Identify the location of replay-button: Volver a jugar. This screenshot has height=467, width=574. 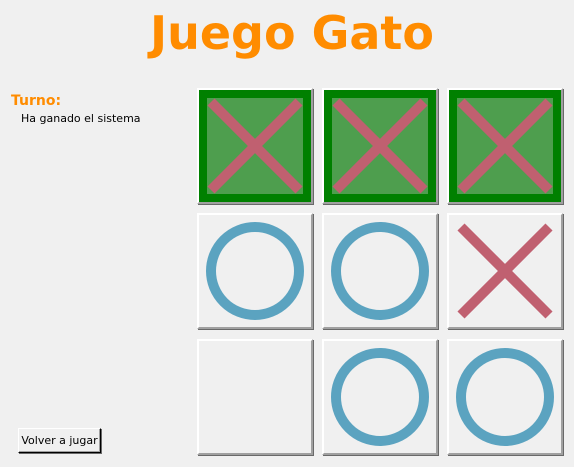
(59, 440).